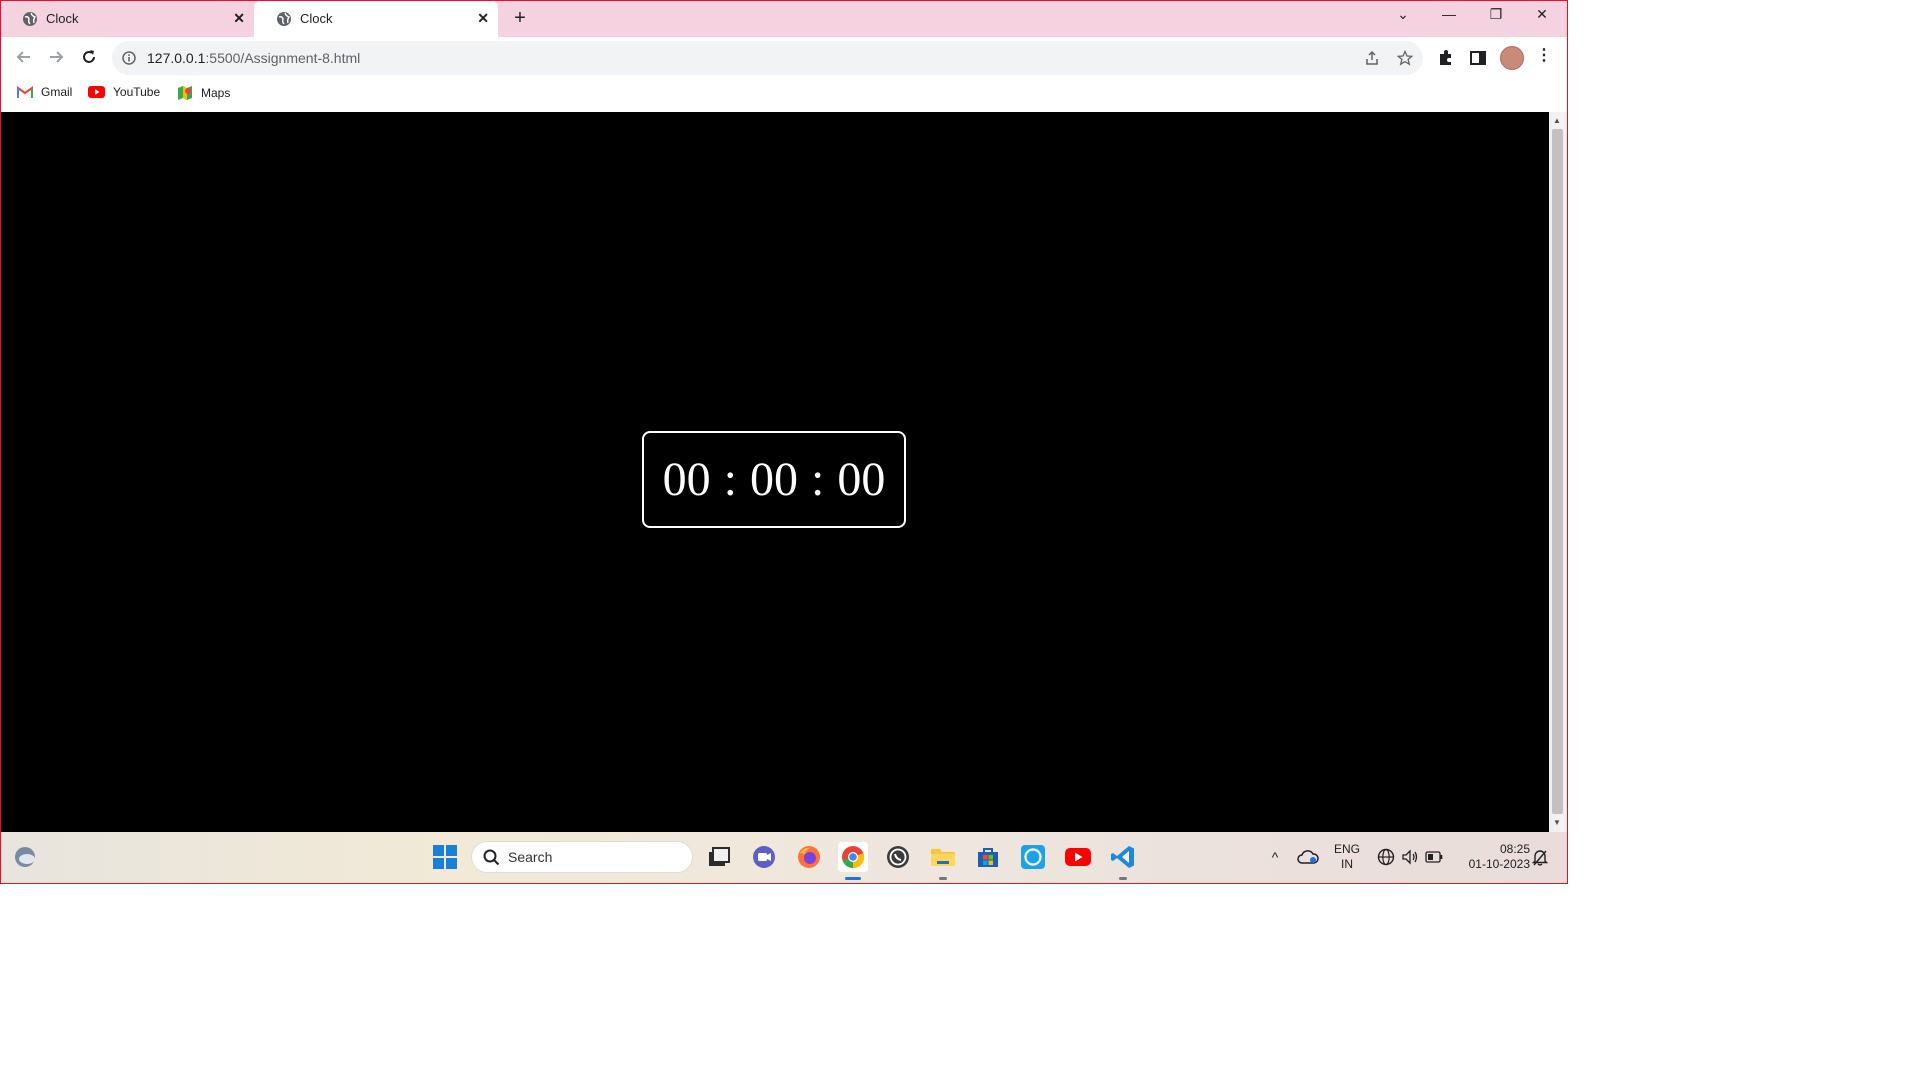 The height and width of the screenshot is (1084, 1924). Describe the element at coordinates (1405, 58) in the screenshot. I see `bookmark-star-icon` at that location.